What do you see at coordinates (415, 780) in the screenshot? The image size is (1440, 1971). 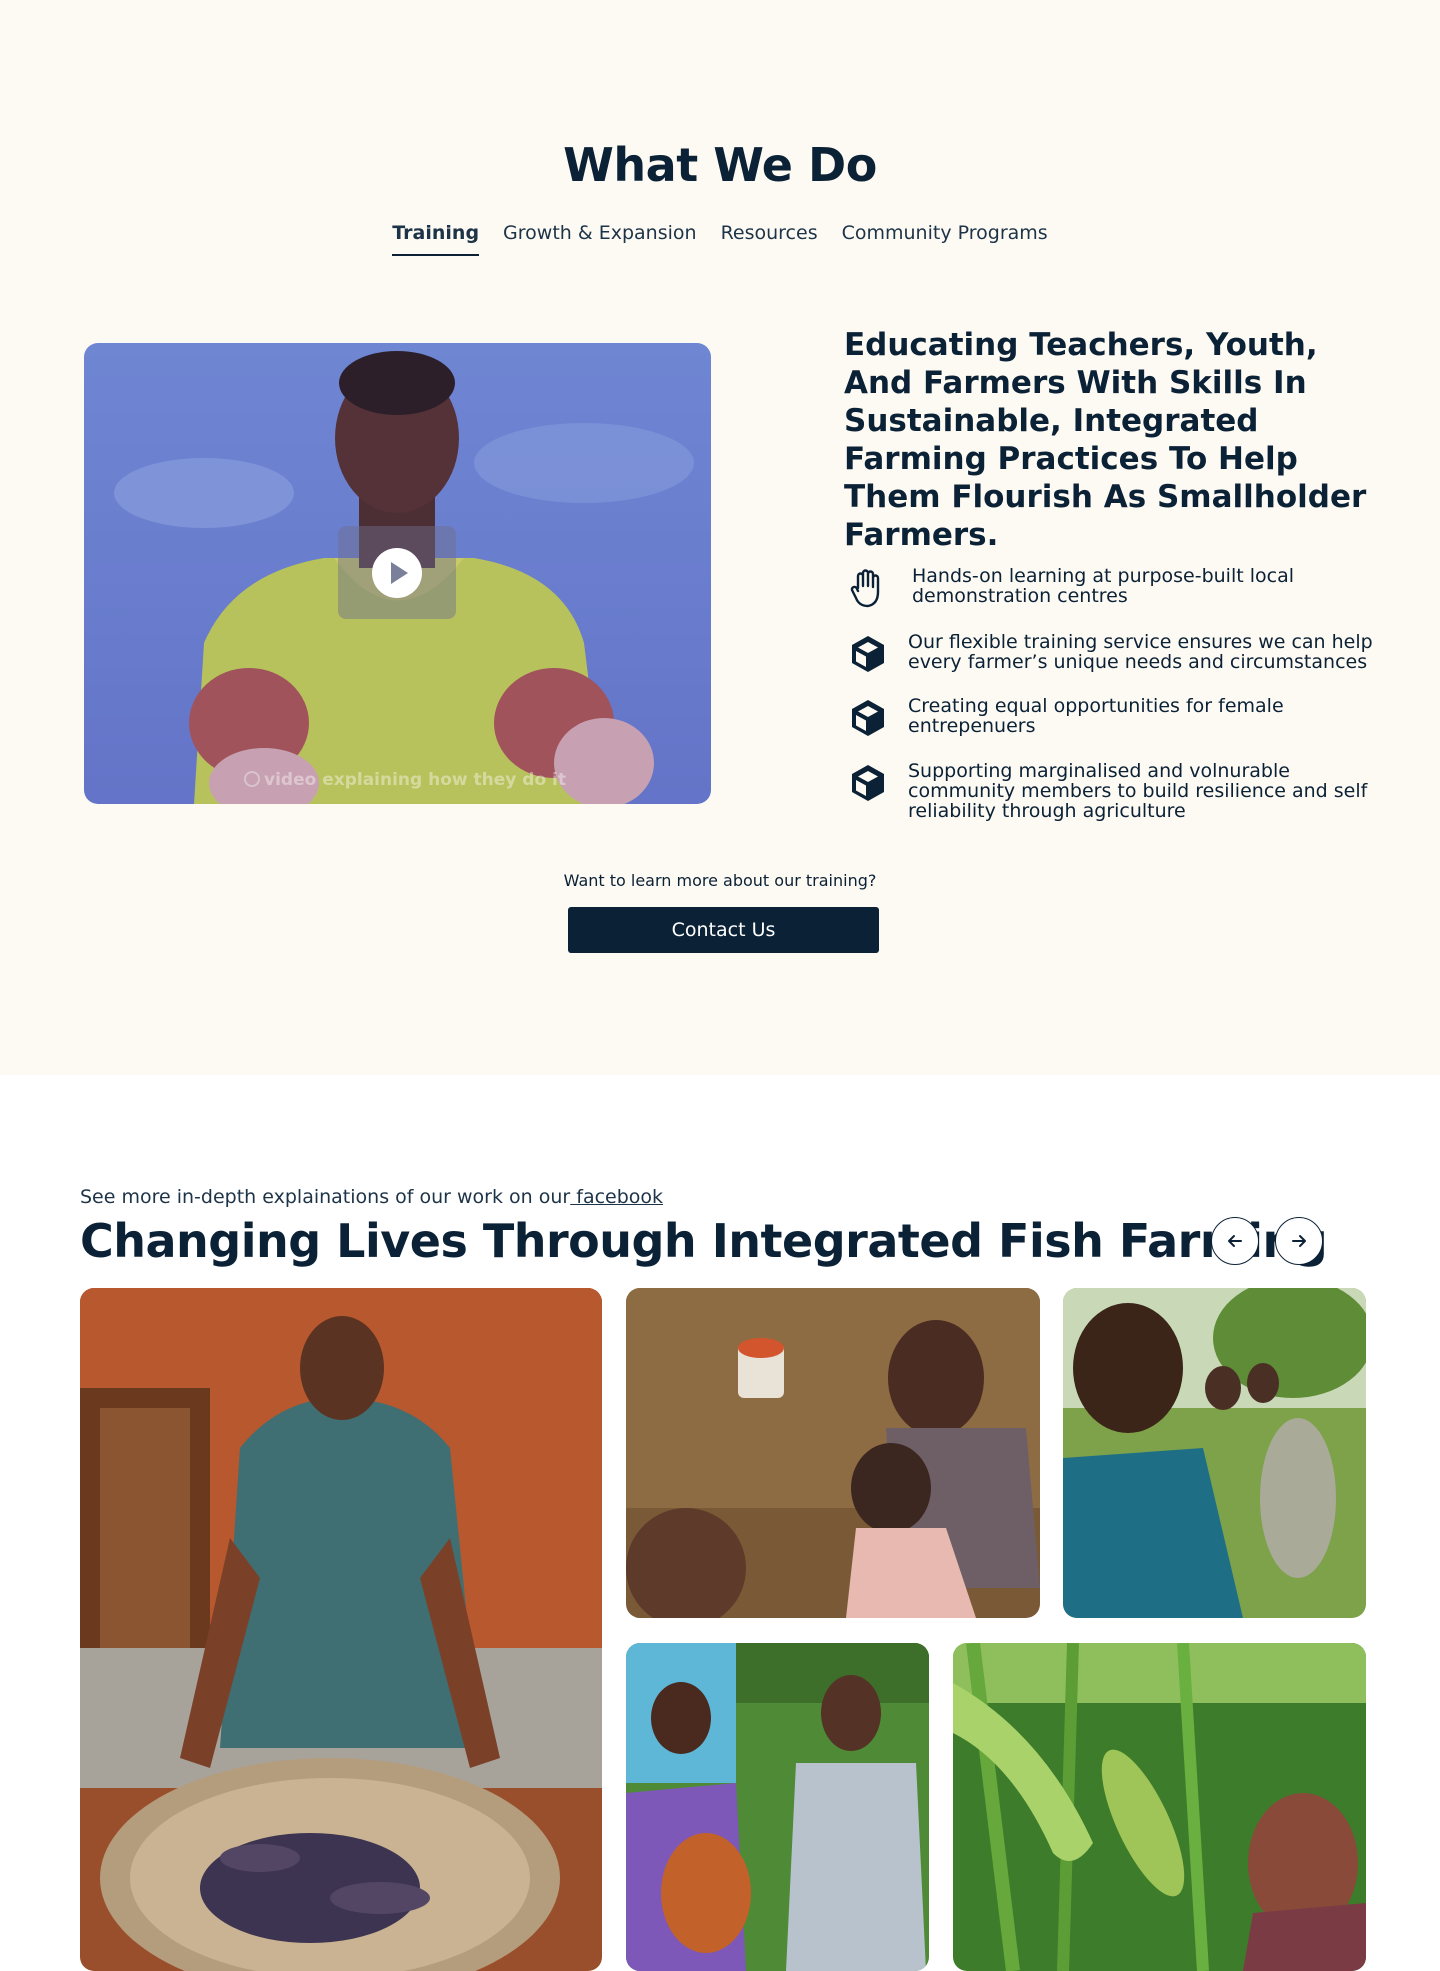 I see `video-caption-text: video explaining how they do it` at bounding box center [415, 780].